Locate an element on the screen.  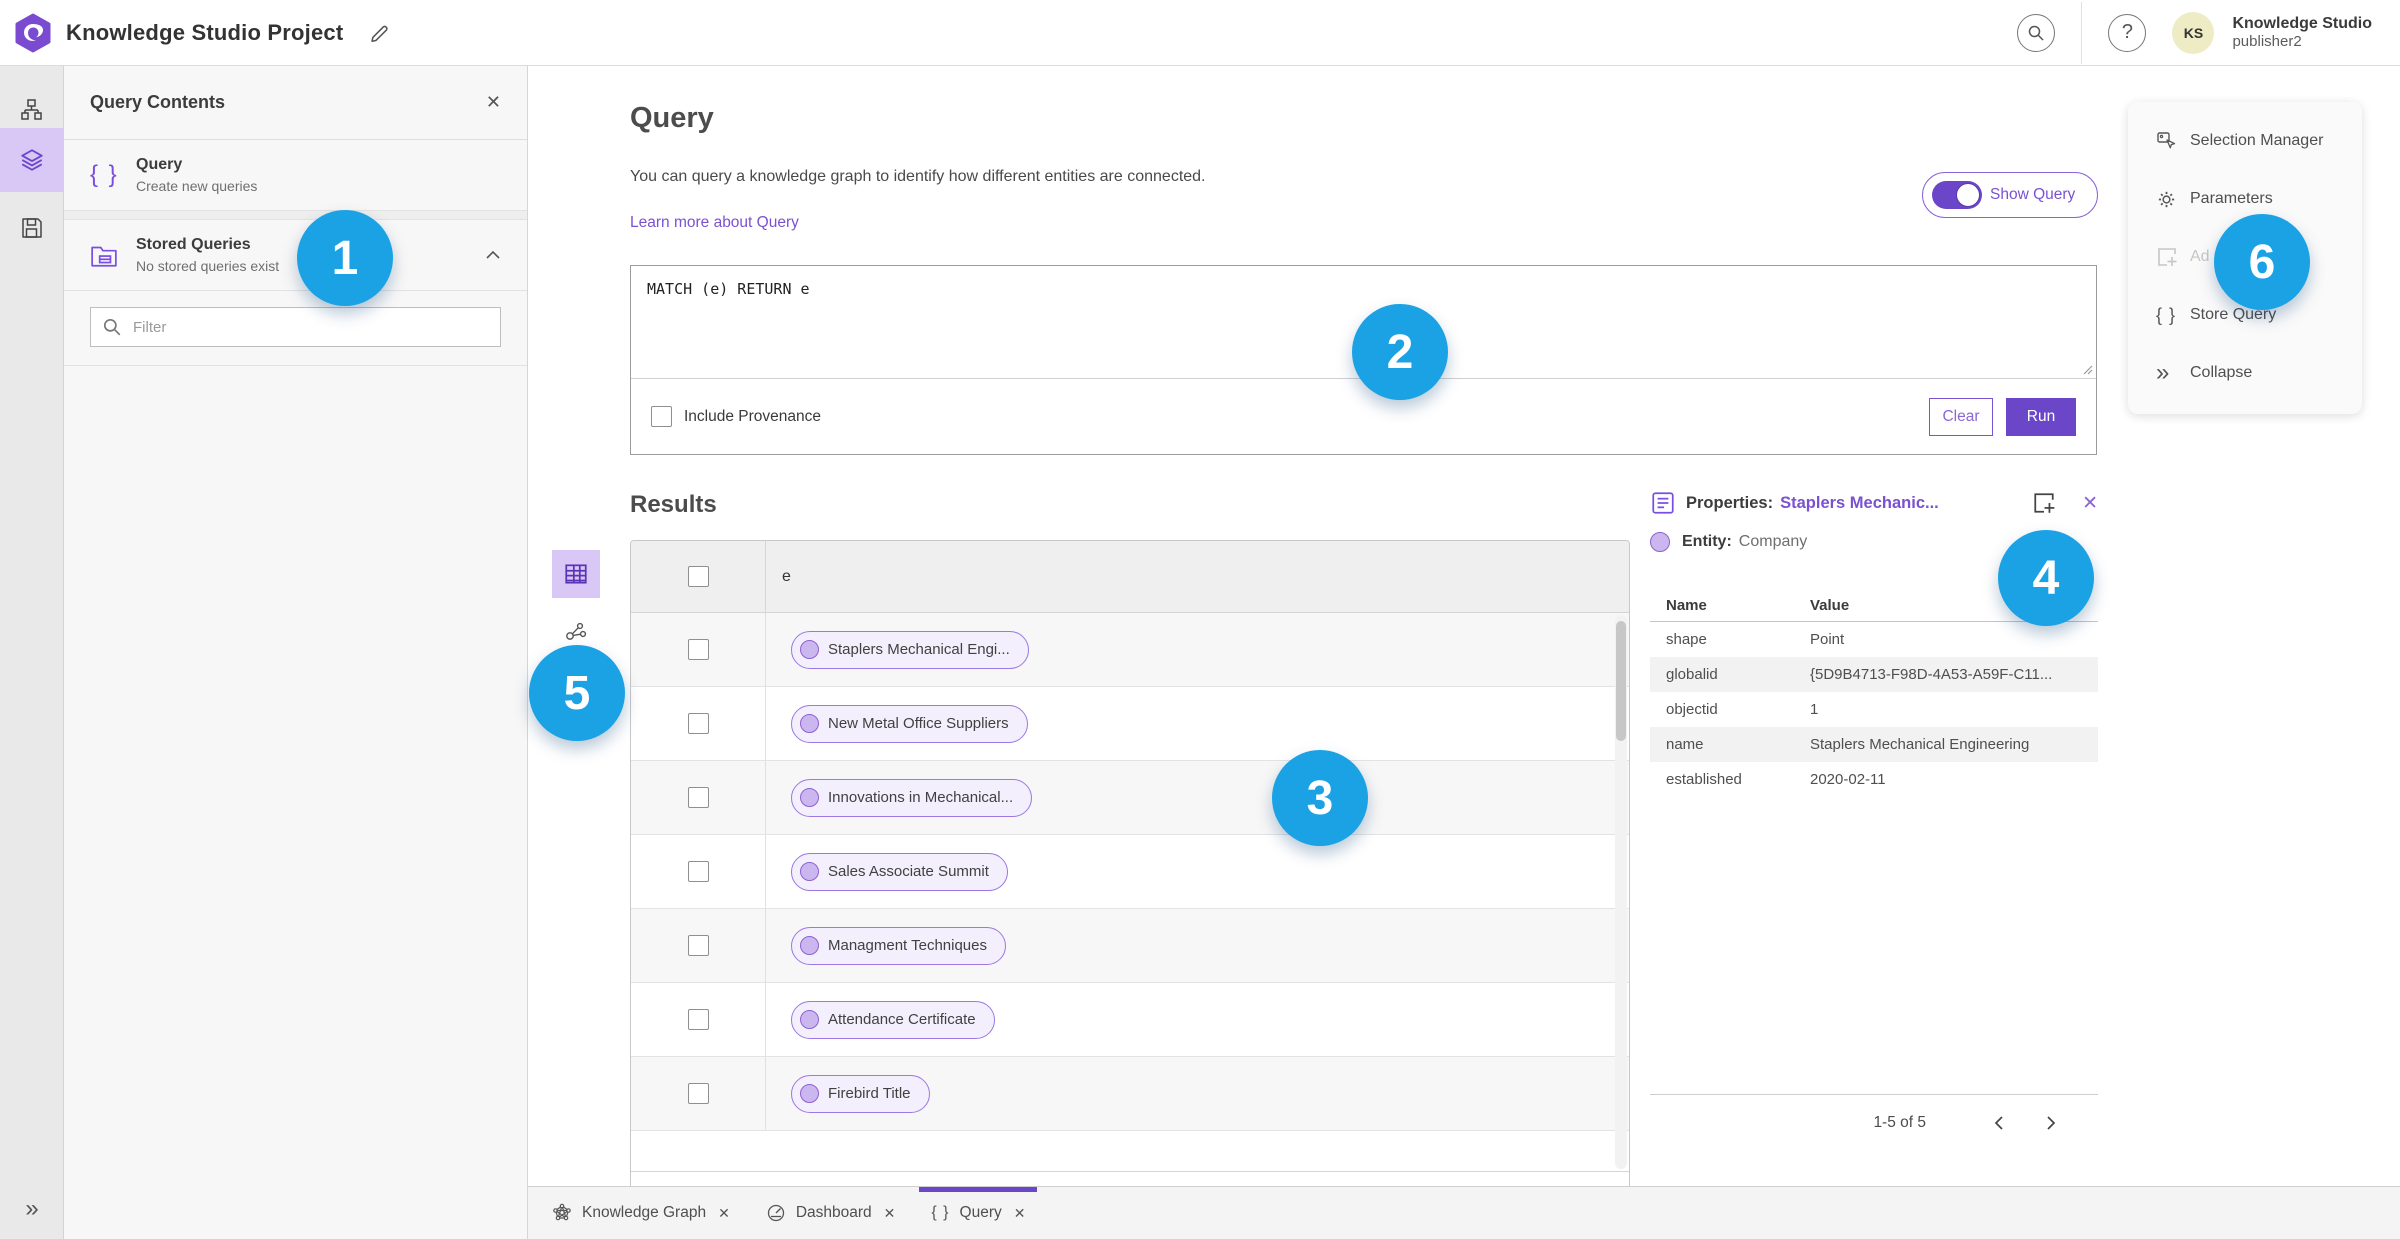
properties-pagination: 1-5 of 5 is located at coordinates (1874, 1122).